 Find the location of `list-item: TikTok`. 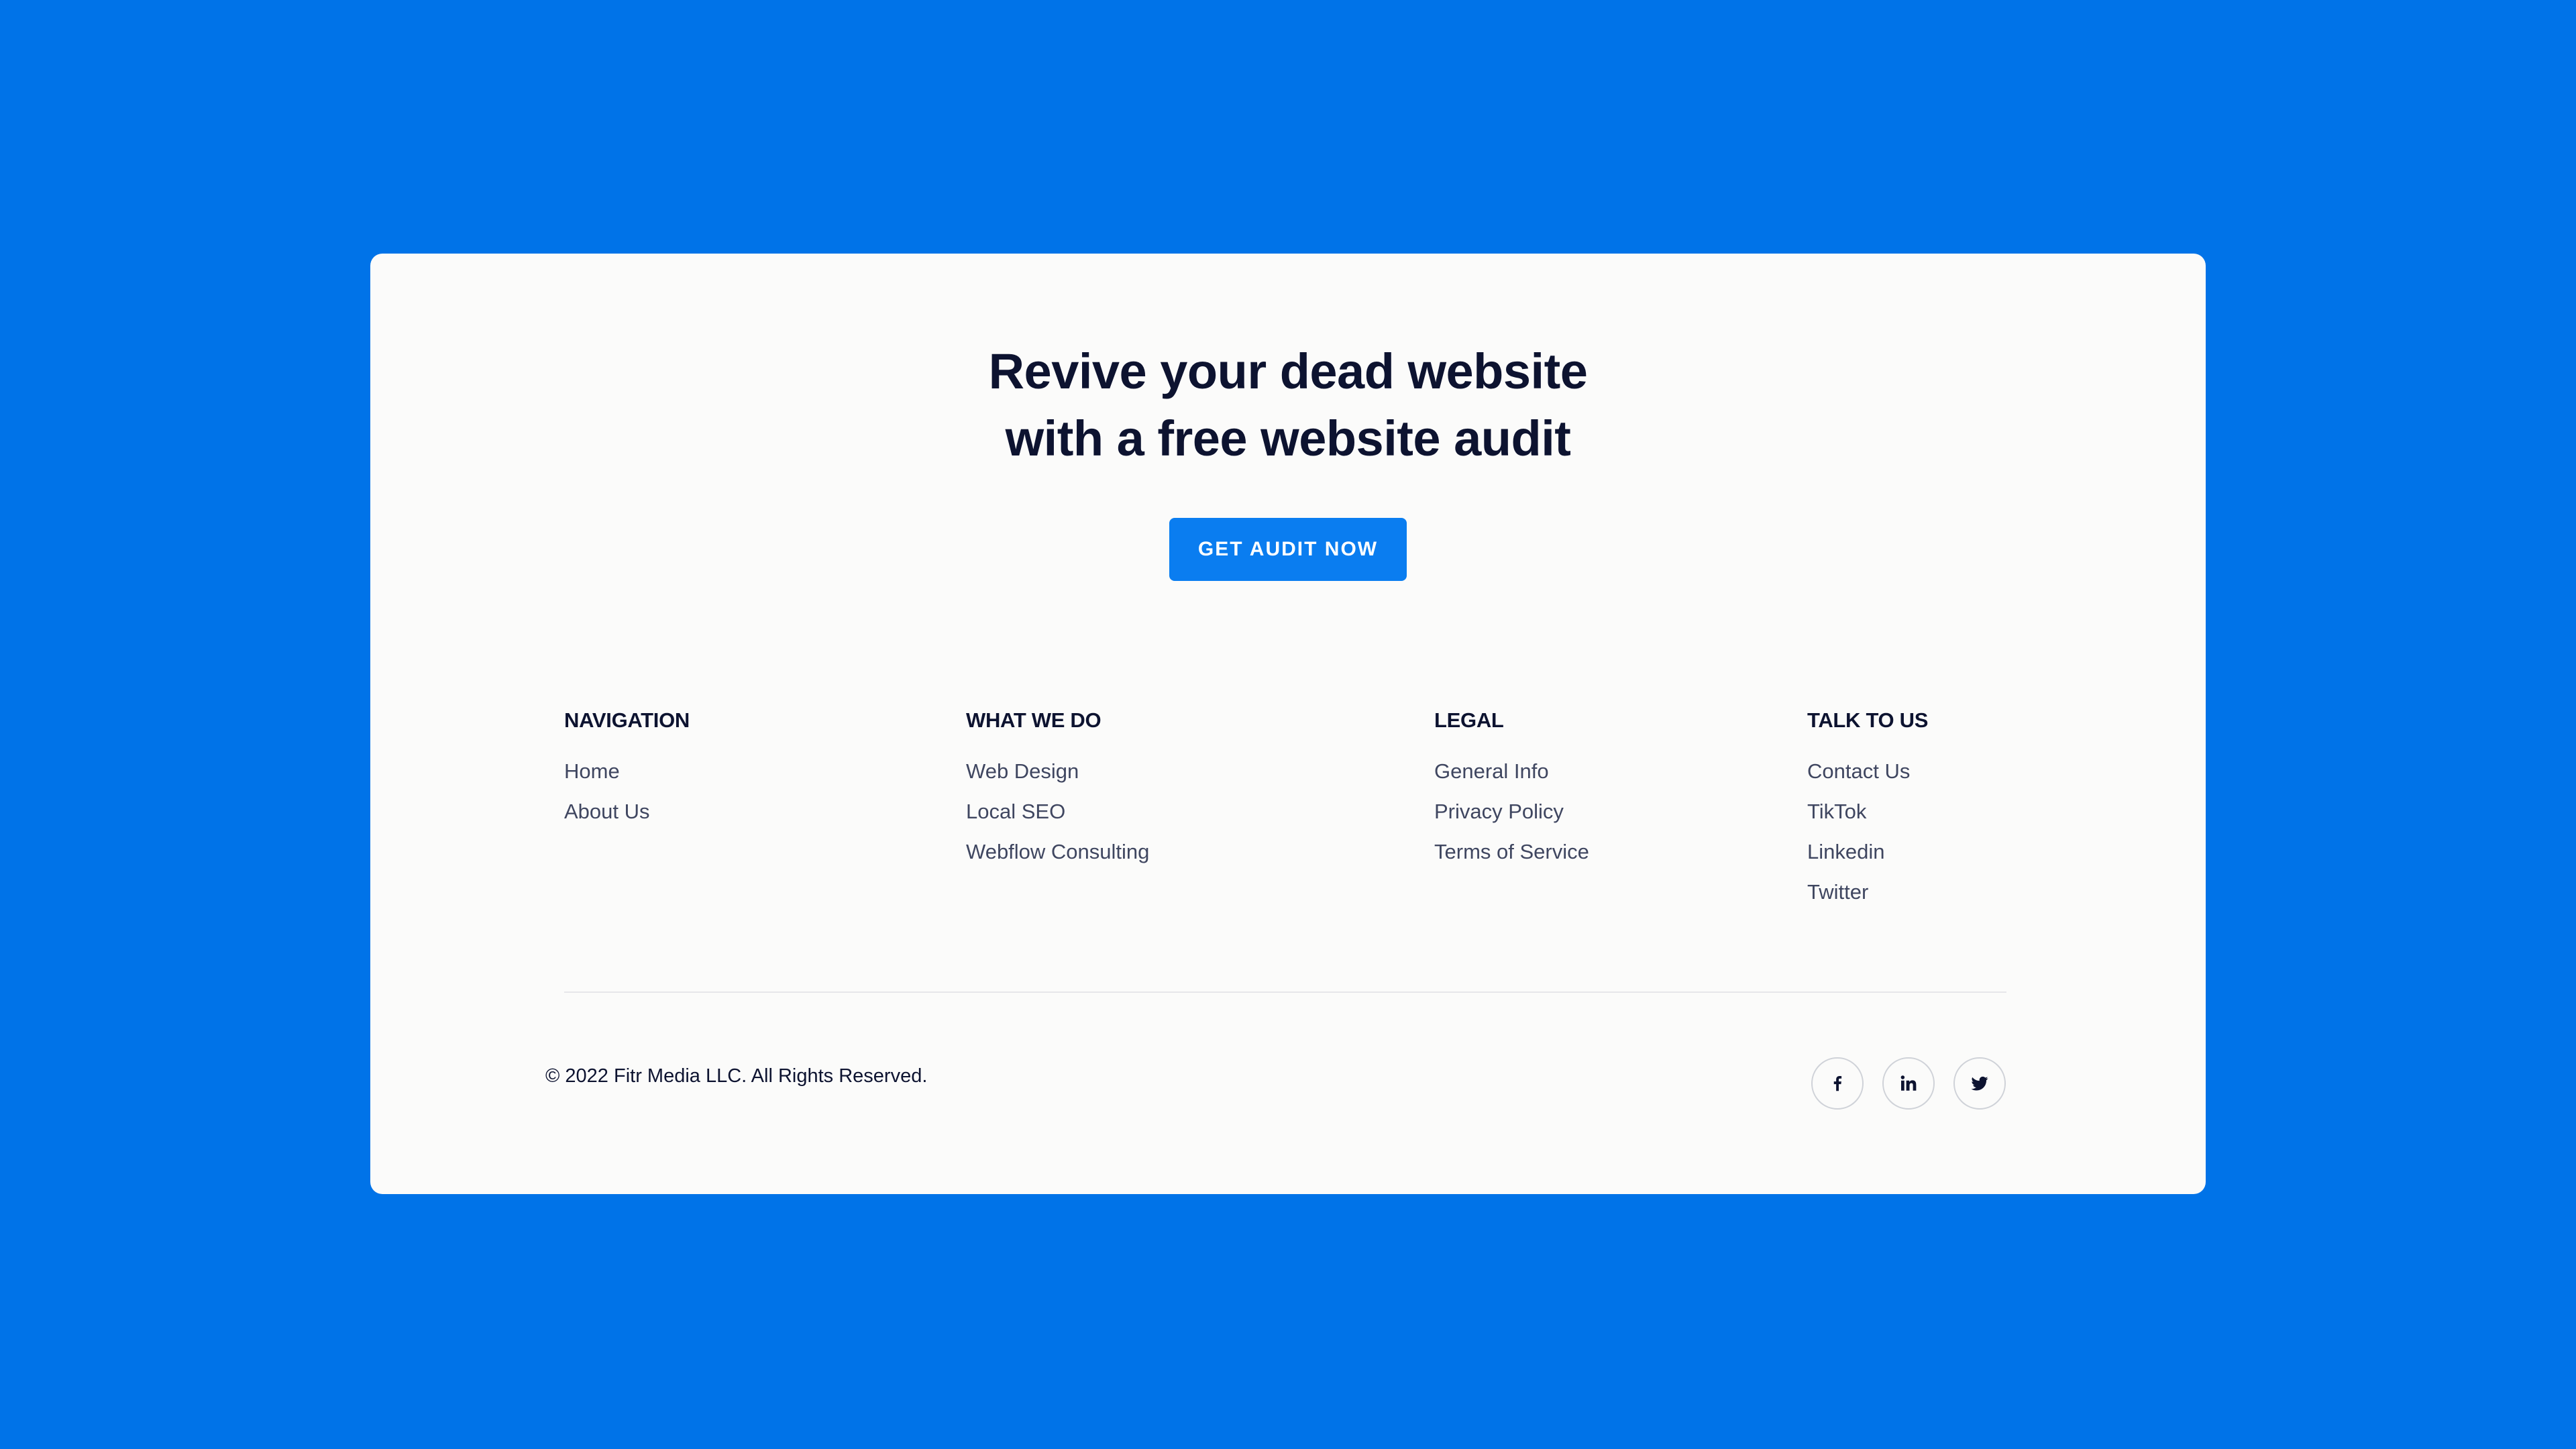

list-item: TikTok is located at coordinates (1867, 820).